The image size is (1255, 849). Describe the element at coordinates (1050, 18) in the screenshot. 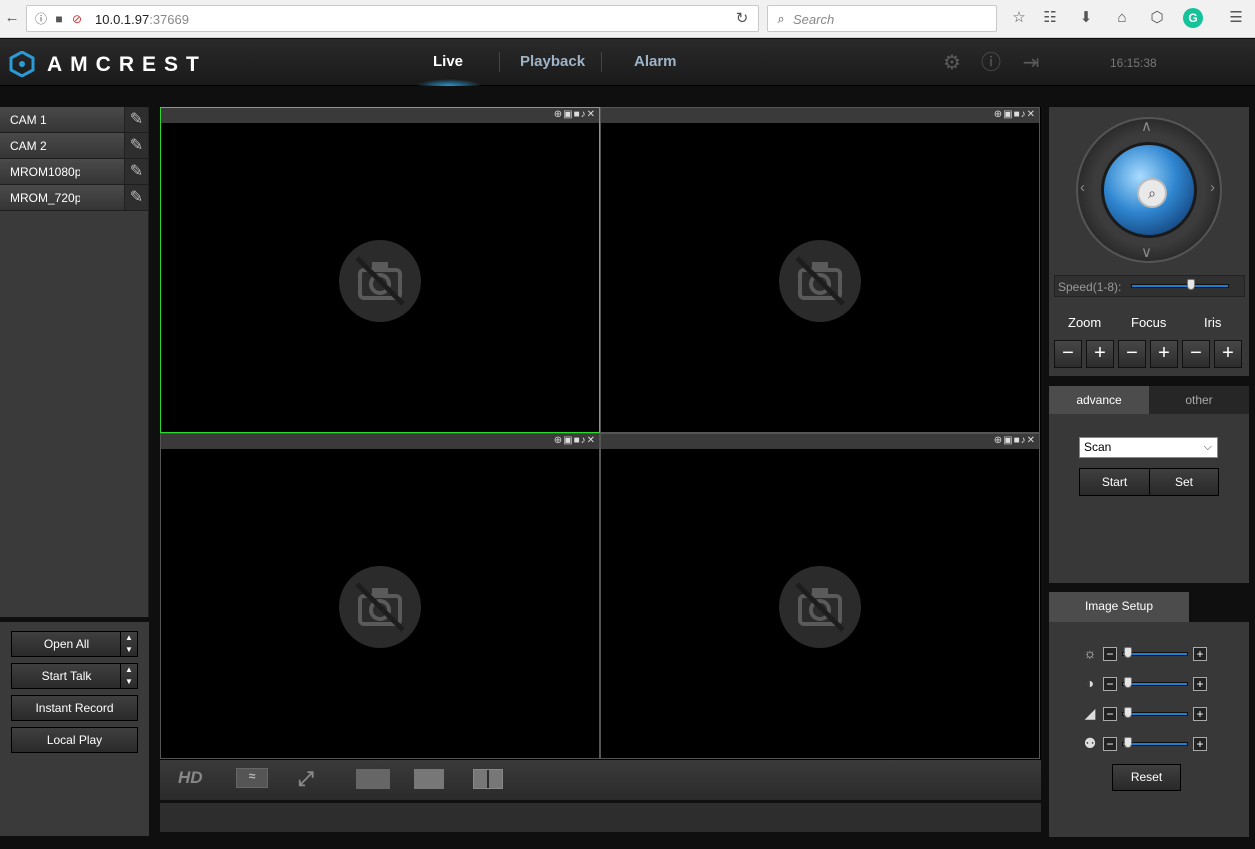

I see `reading-list-icon: ☷` at that location.